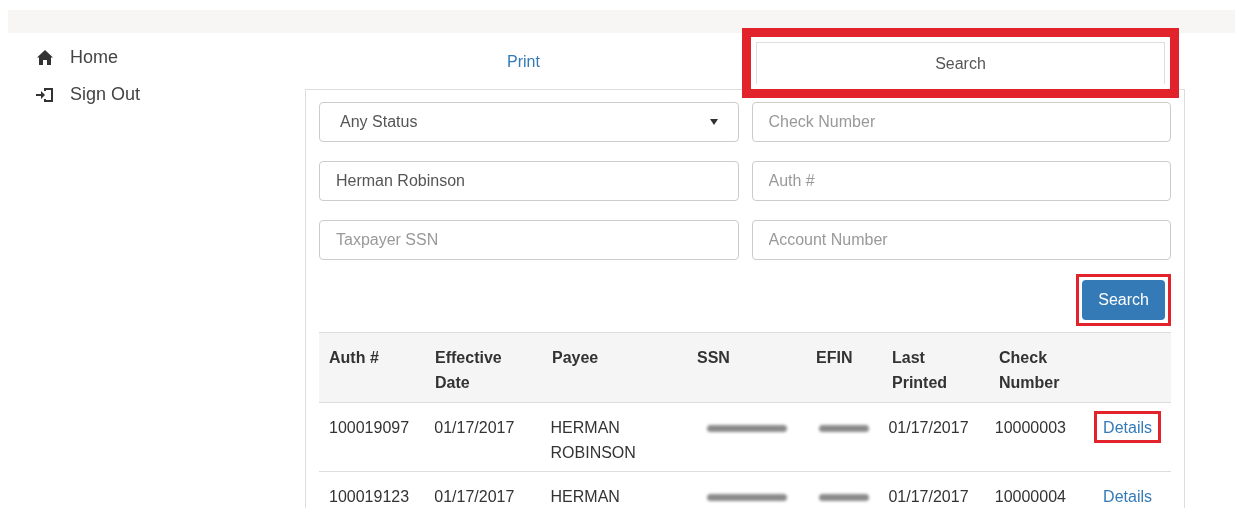 The image size is (1243, 508). I want to click on dropdown-arrow-icon, so click(713, 122).